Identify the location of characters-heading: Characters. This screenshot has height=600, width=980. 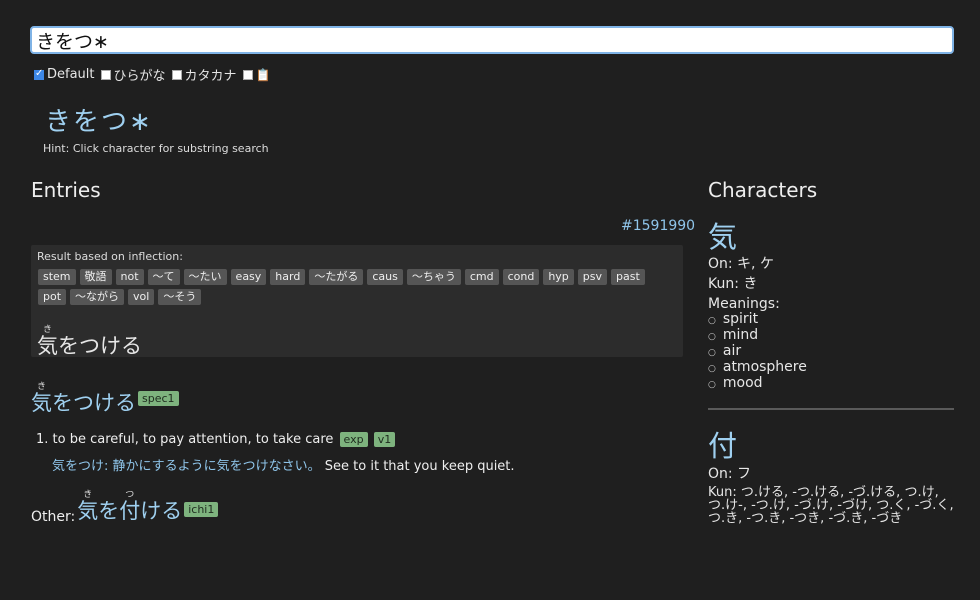
(763, 190).